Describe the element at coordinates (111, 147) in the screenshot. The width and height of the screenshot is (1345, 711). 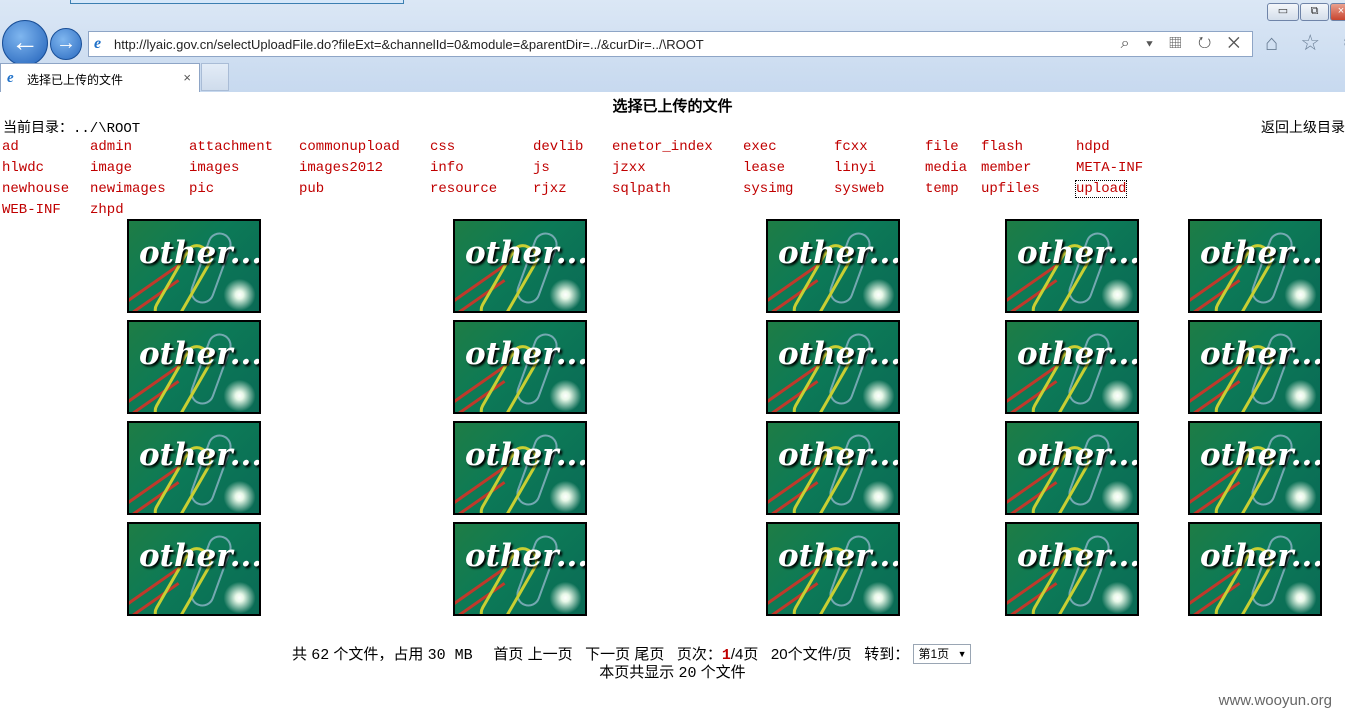
I see `directory-link-admin: admin` at that location.